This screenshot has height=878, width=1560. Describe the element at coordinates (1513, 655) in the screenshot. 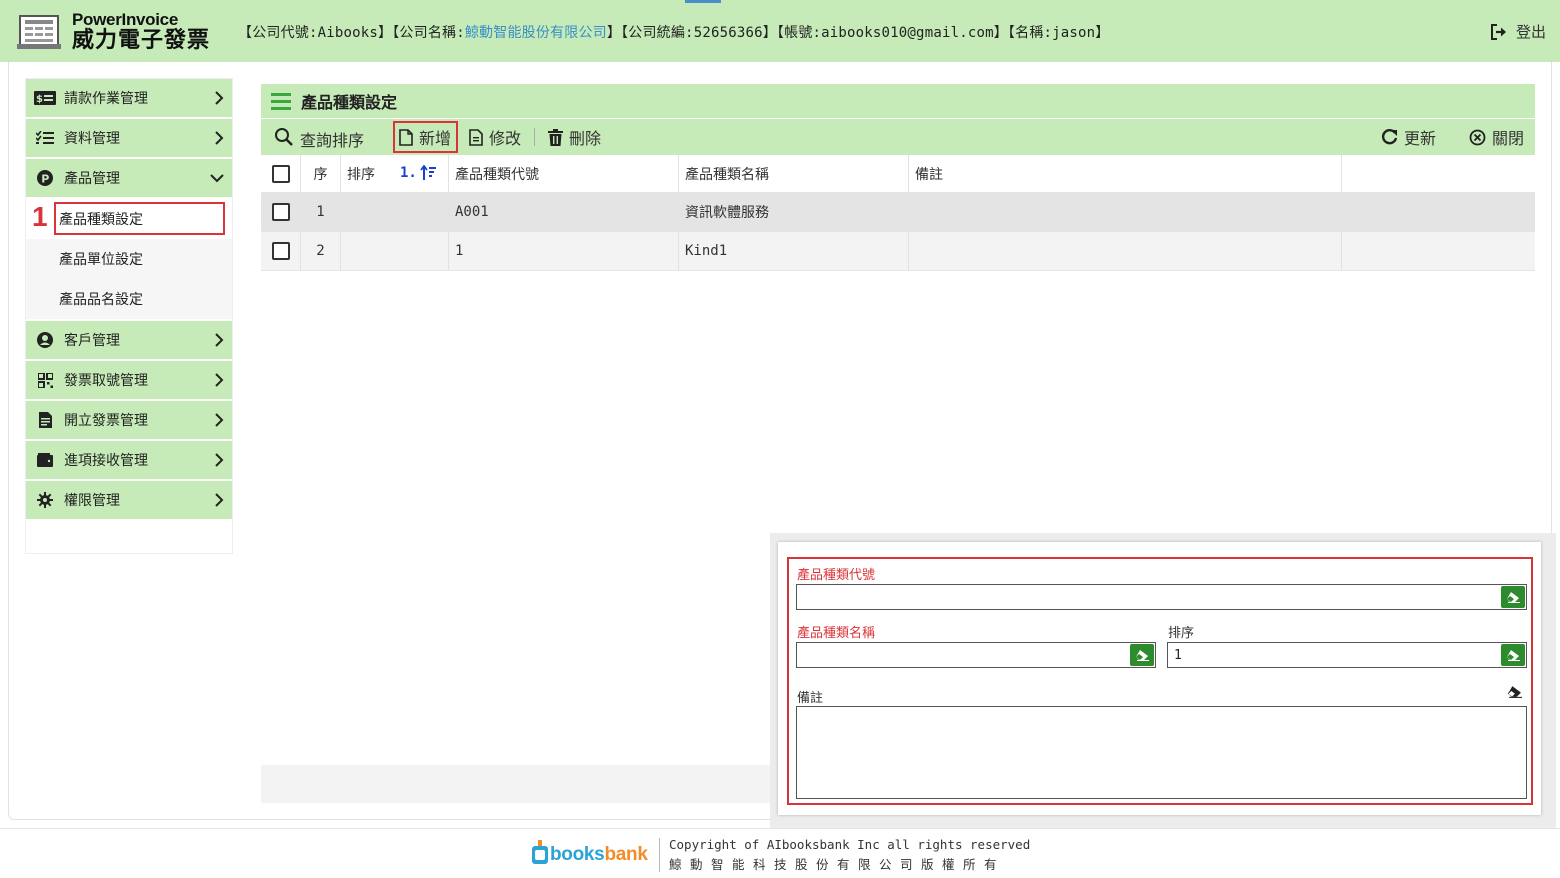

I see `order-clear-button` at that location.